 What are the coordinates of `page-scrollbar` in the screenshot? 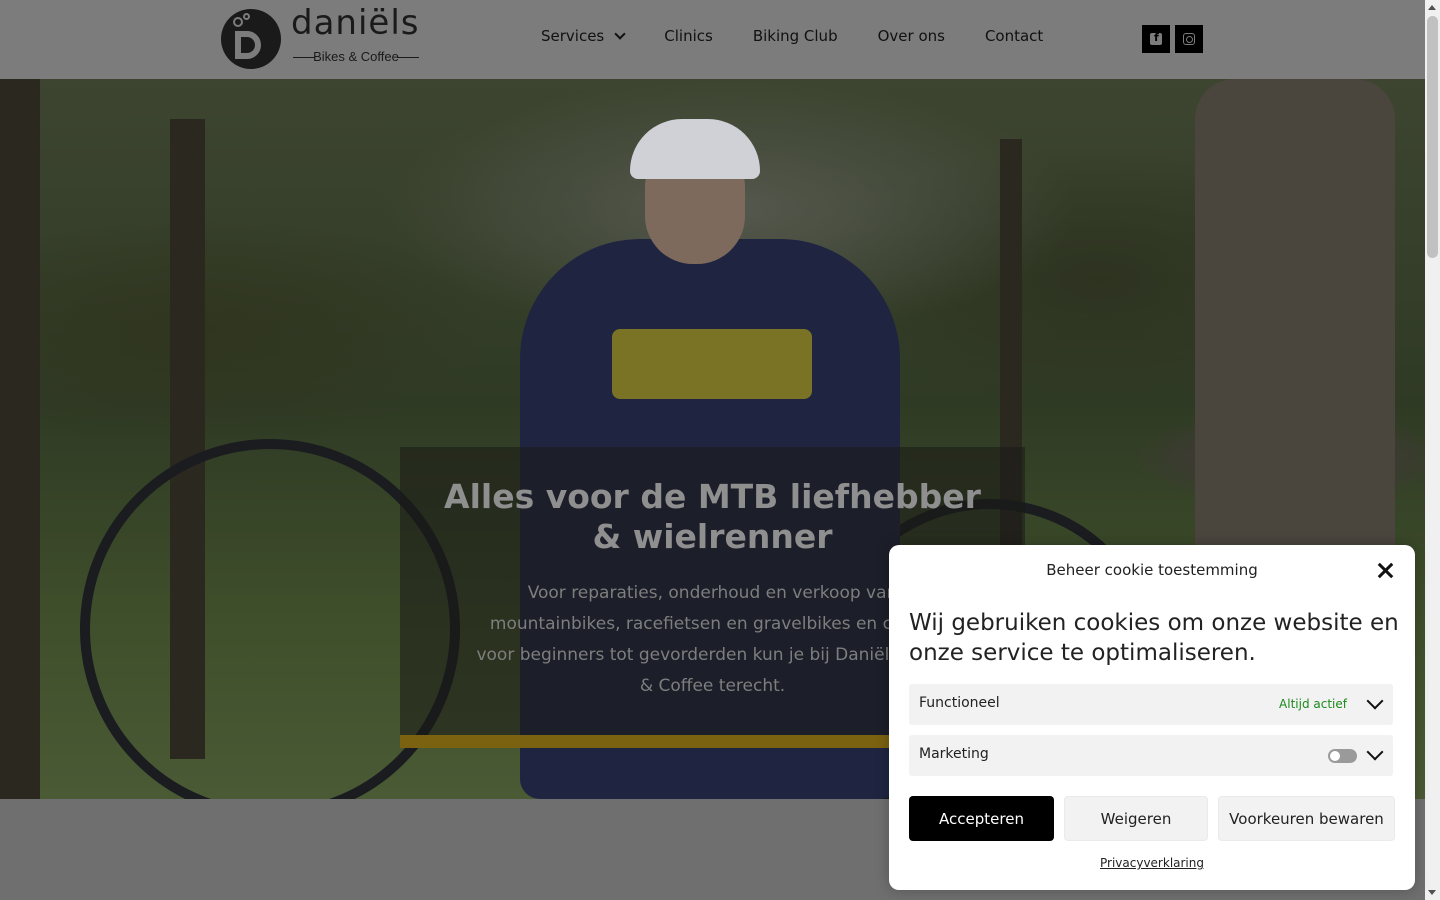 It's located at (1432, 450).